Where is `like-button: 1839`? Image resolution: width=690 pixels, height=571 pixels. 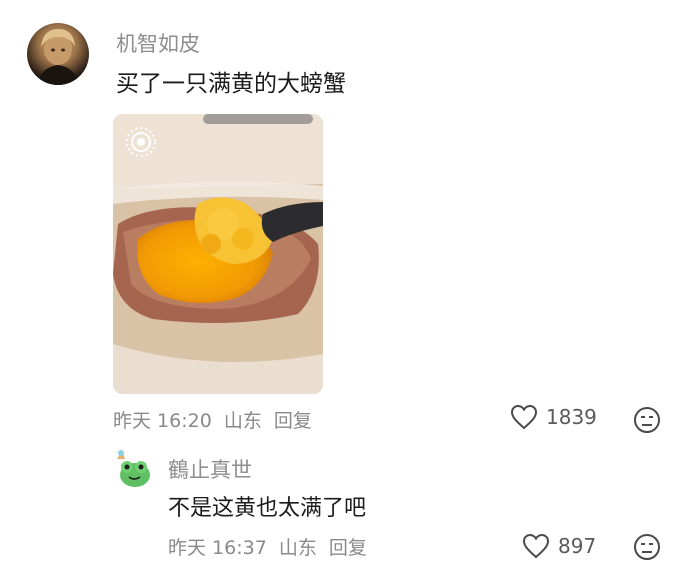 like-button: 1839 is located at coordinates (553, 417).